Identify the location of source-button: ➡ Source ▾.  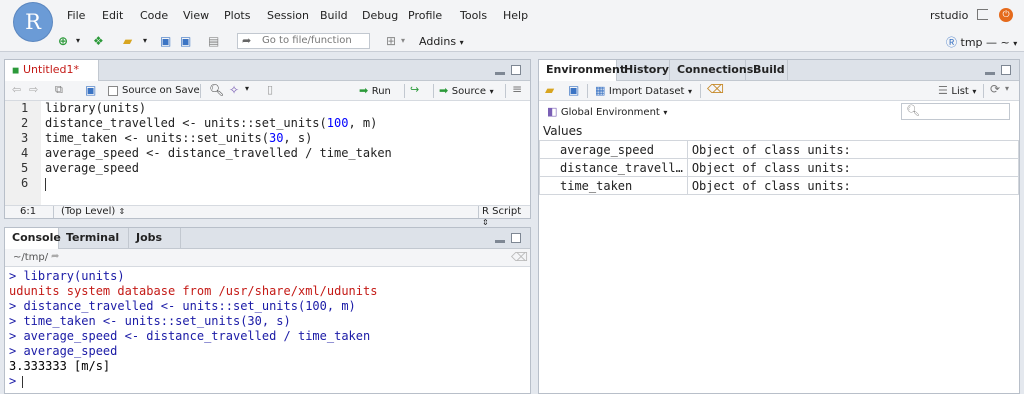
(466, 90).